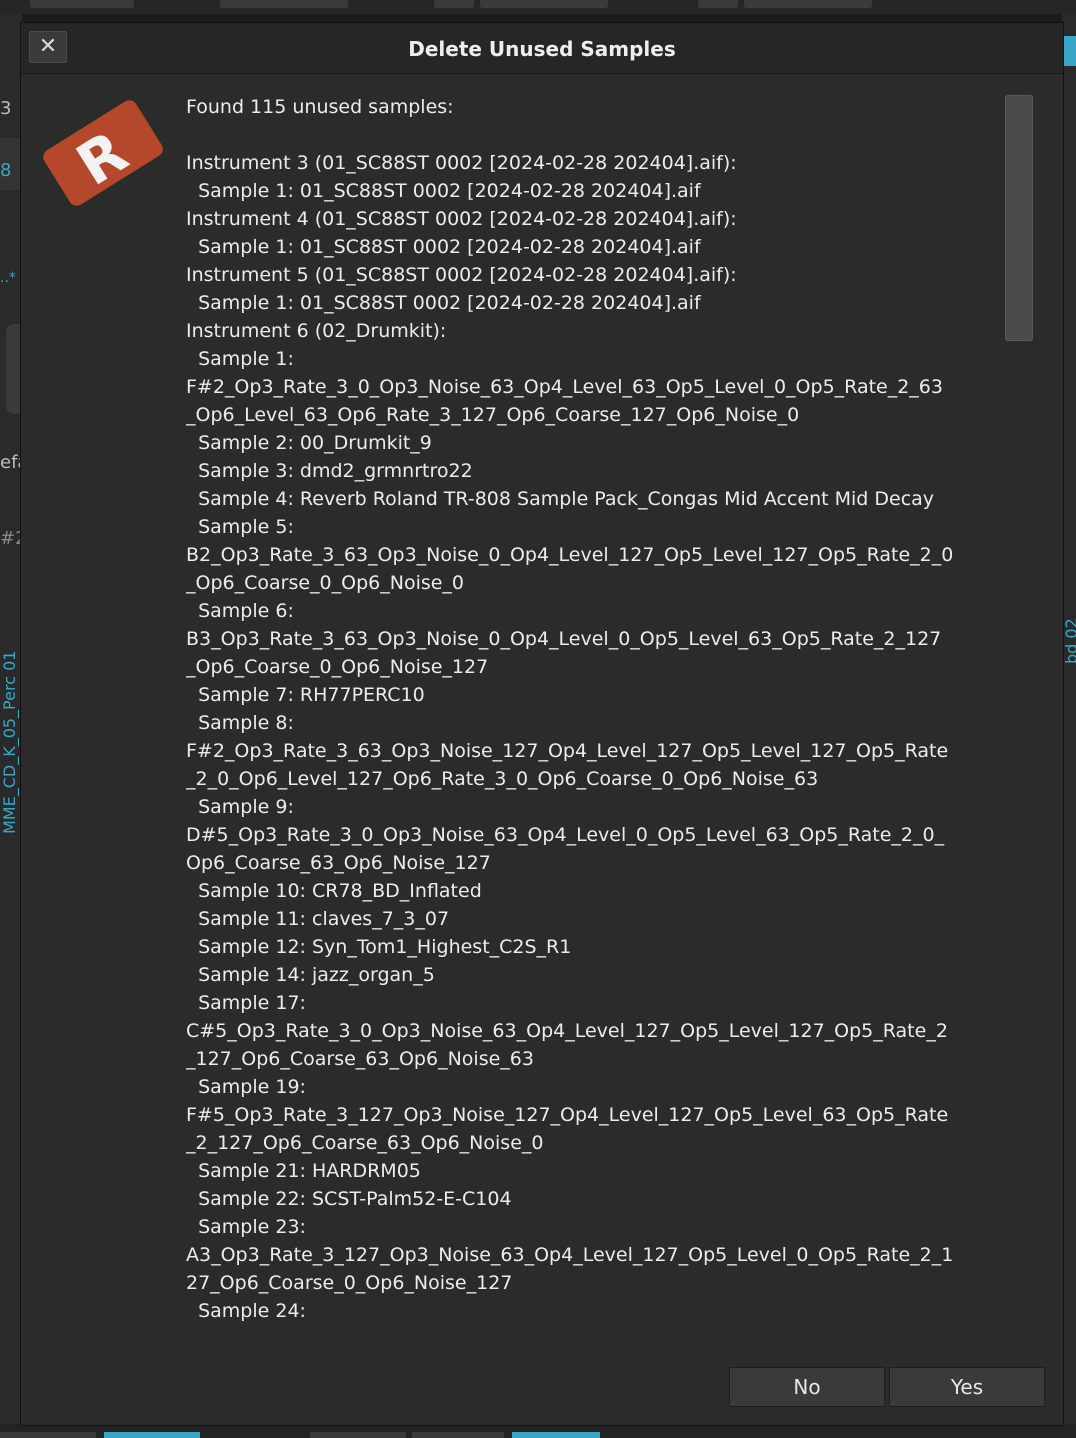 This screenshot has width=1076, height=1438. Describe the element at coordinates (103, 153) in the screenshot. I see `renoise-logo-icon: R` at that location.